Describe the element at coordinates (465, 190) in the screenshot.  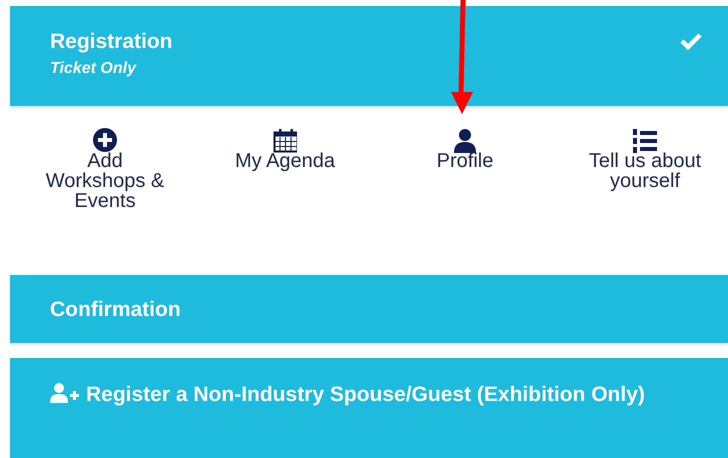
I see `menu-item: Profile` at that location.